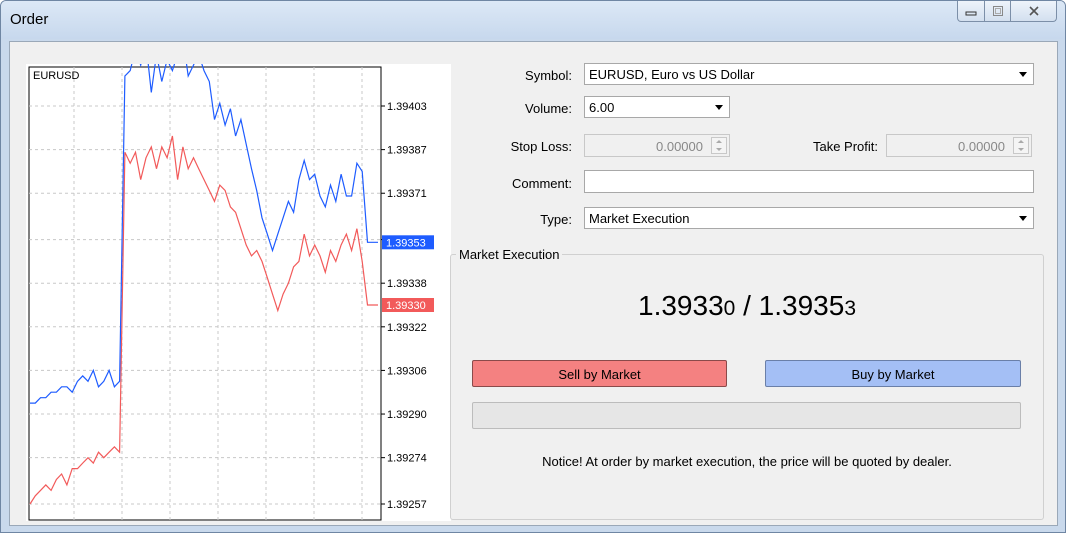 This screenshot has width=1066, height=533. I want to click on buy-by-market-button: Buy by Market, so click(893, 373).